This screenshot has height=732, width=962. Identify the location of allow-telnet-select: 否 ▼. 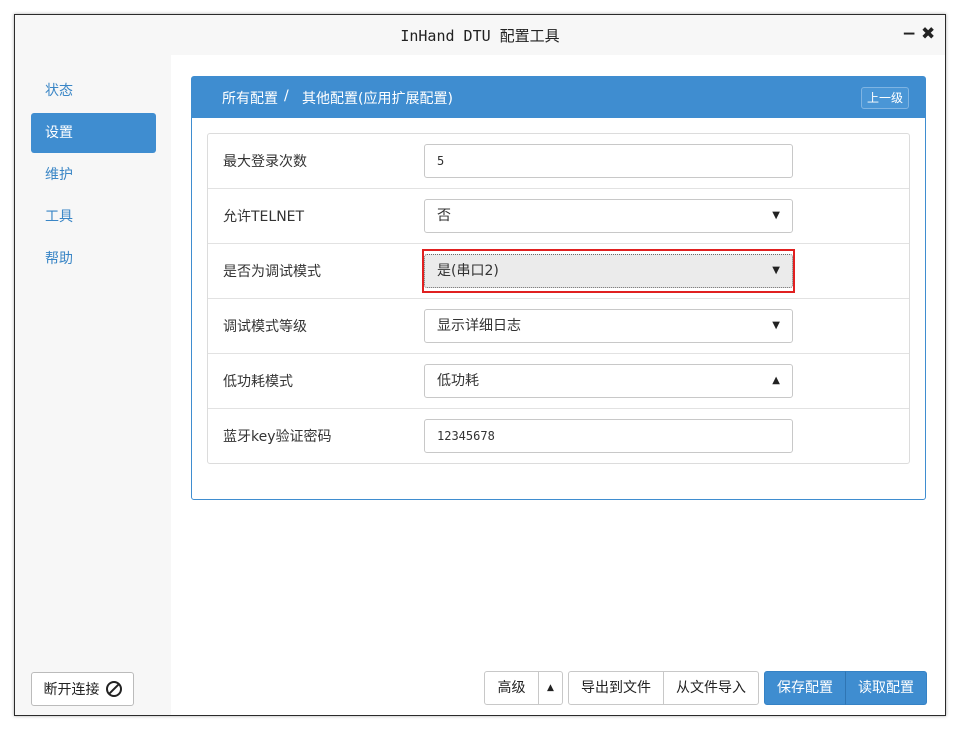
(608, 216).